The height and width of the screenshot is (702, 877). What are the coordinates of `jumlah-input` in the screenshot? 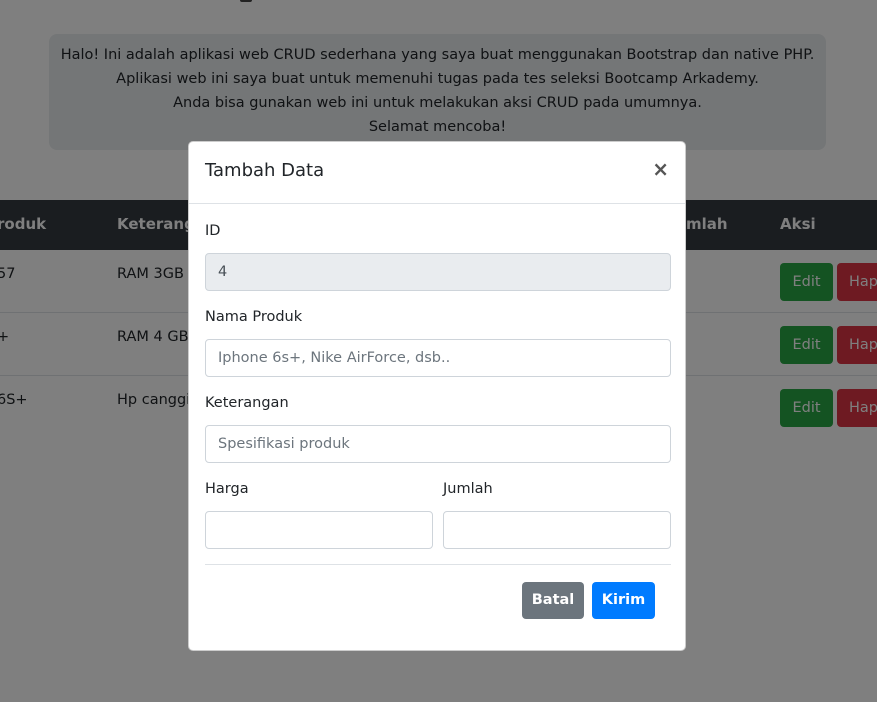 It's located at (557, 530).